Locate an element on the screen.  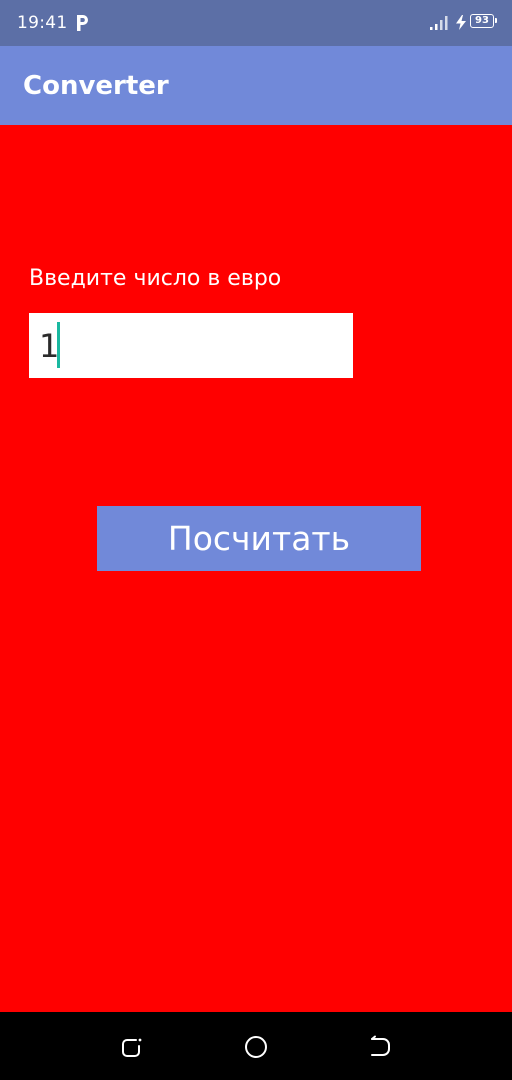
p-icon is located at coordinates (82, 23).